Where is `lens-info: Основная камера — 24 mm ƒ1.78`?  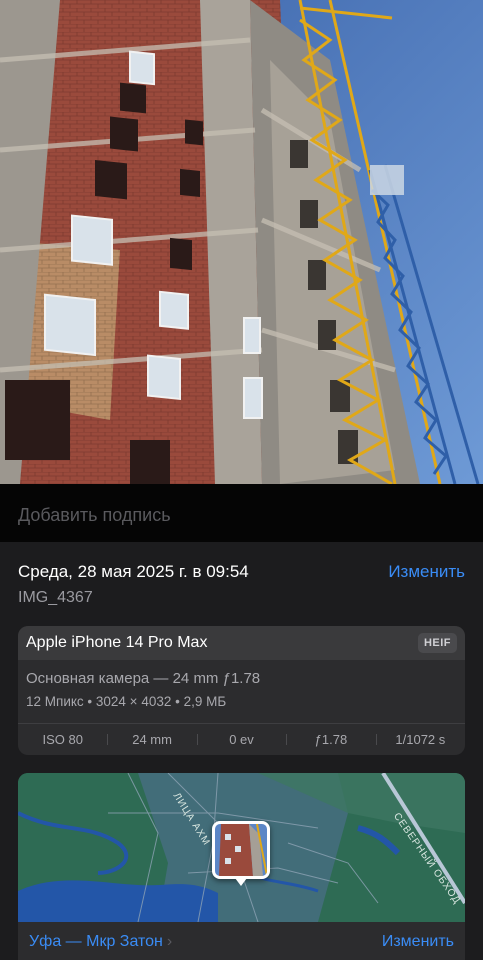 lens-info: Основная камера — 24 mm ƒ1.78 is located at coordinates (143, 678).